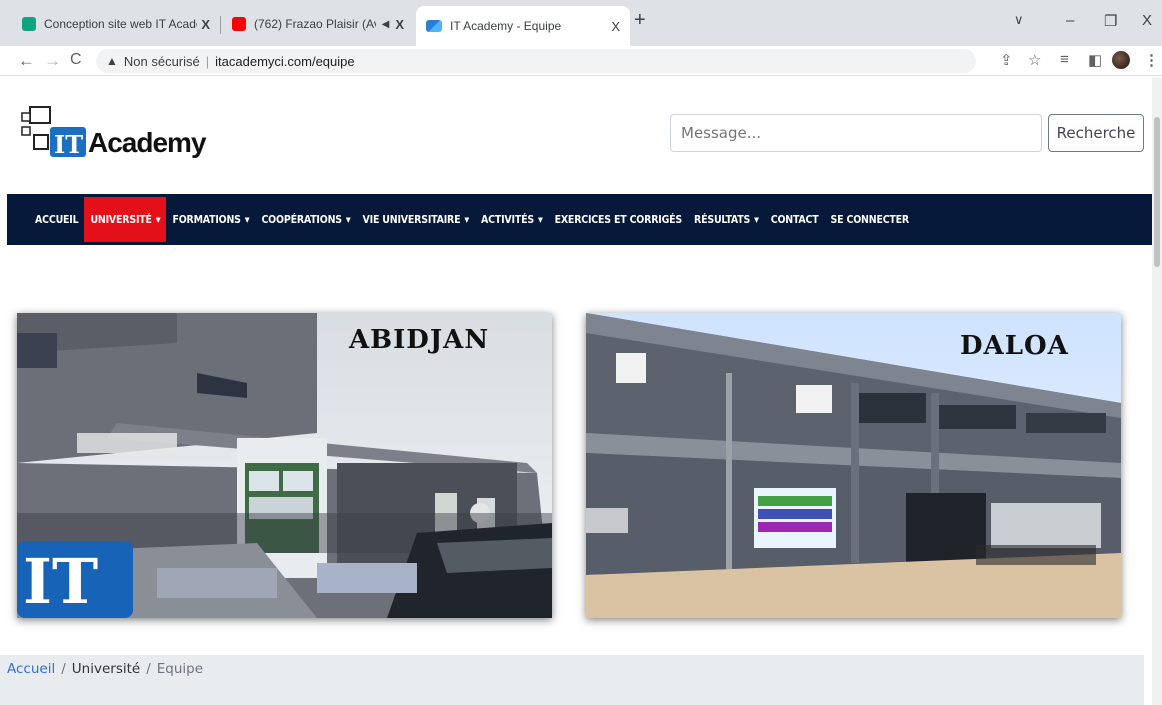 Image resolution: width=1162 pixels, height=705 pixels. Describe the element at coordinates (52, 61) in the screenshot. I see `forward-icon: →` at that location.